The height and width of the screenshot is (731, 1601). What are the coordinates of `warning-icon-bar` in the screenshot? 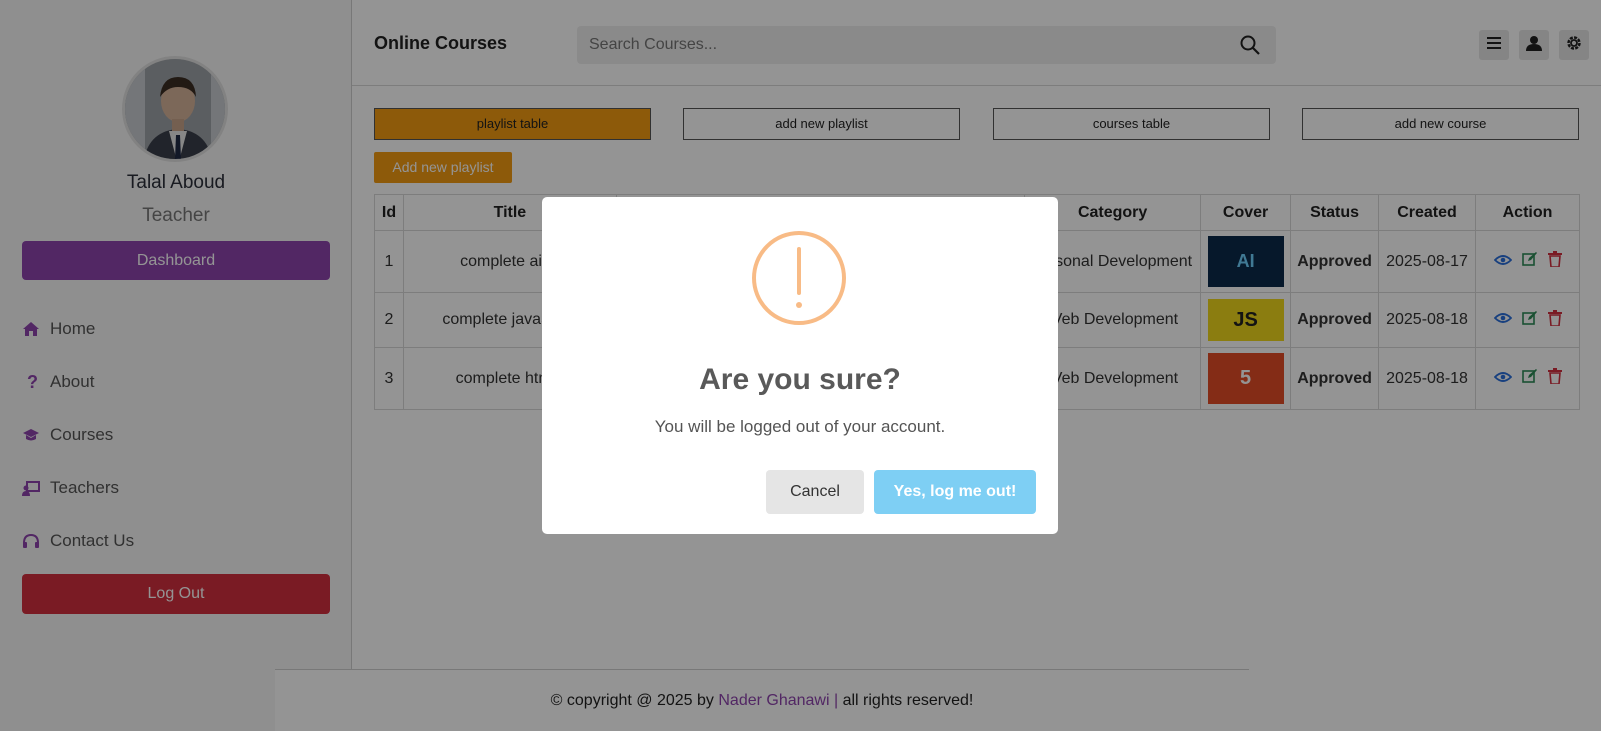 It's located at (799, 271).